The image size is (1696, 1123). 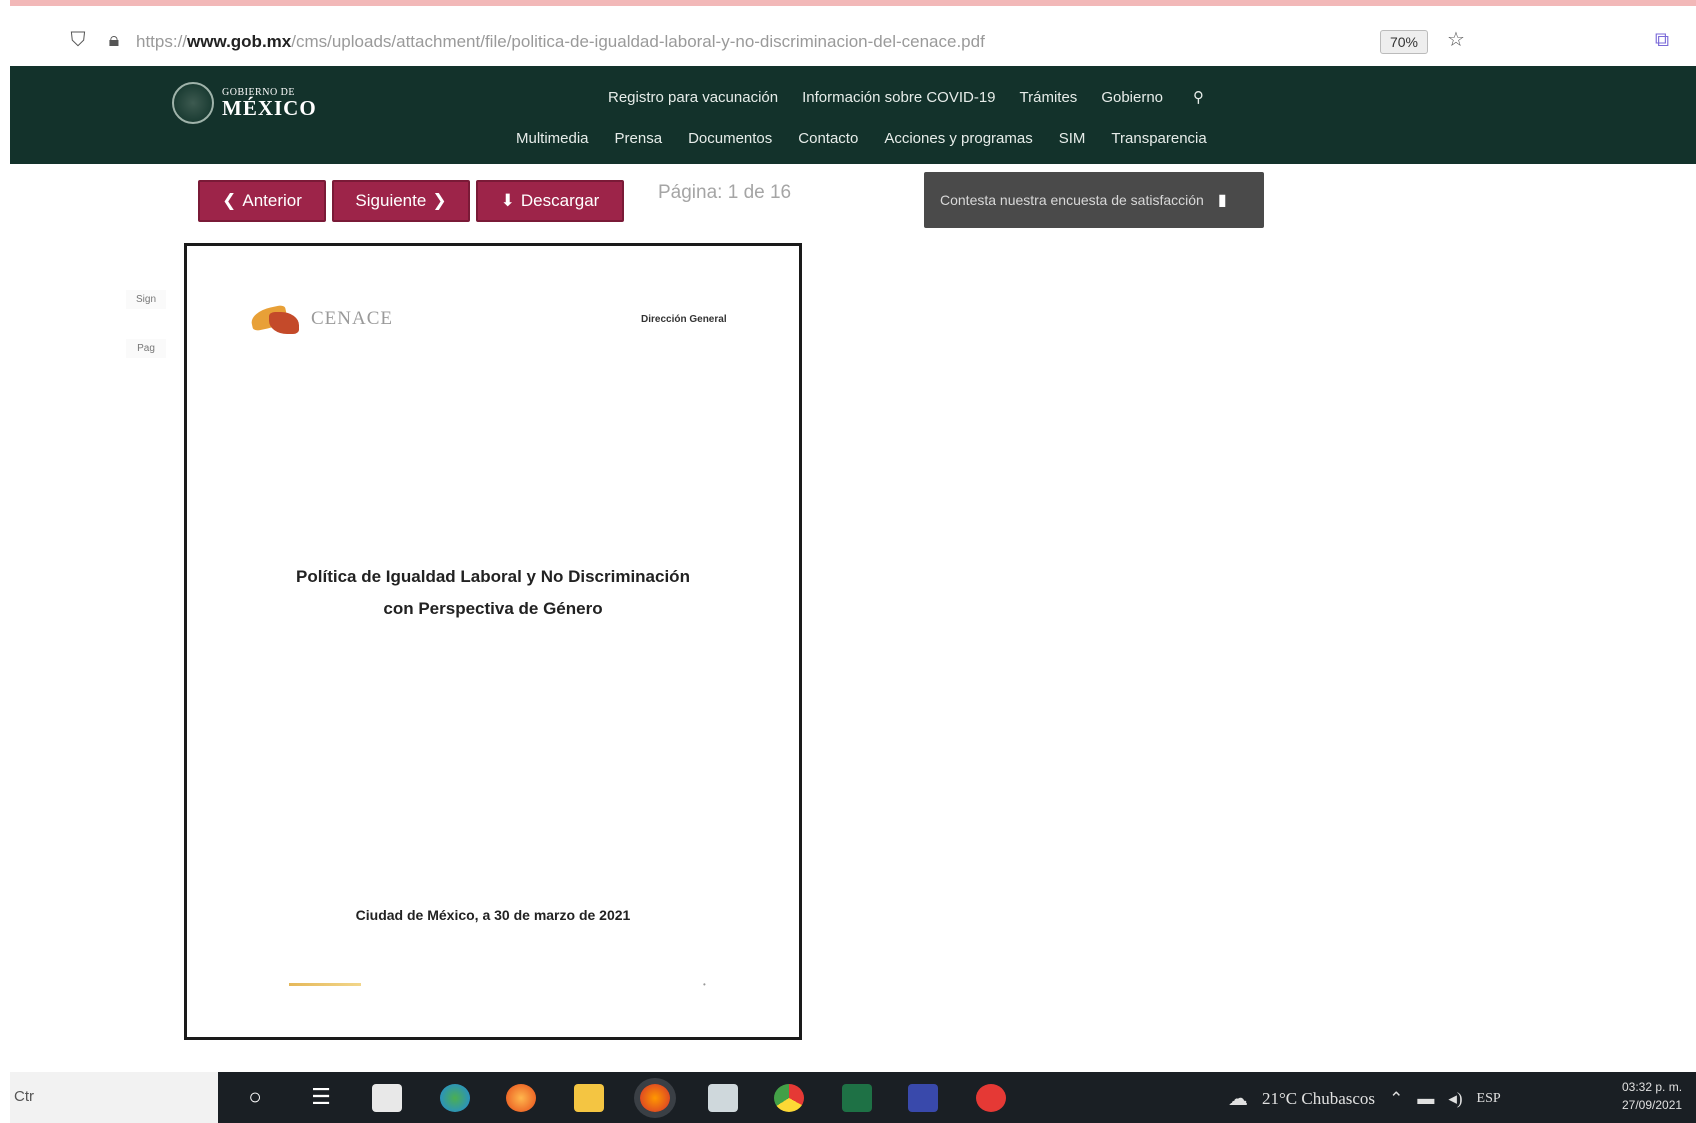 What do you see at coordinates (655, 1098) in the screenshot?
I see `firefox-active-icon` at bounding box center [655, 1098].